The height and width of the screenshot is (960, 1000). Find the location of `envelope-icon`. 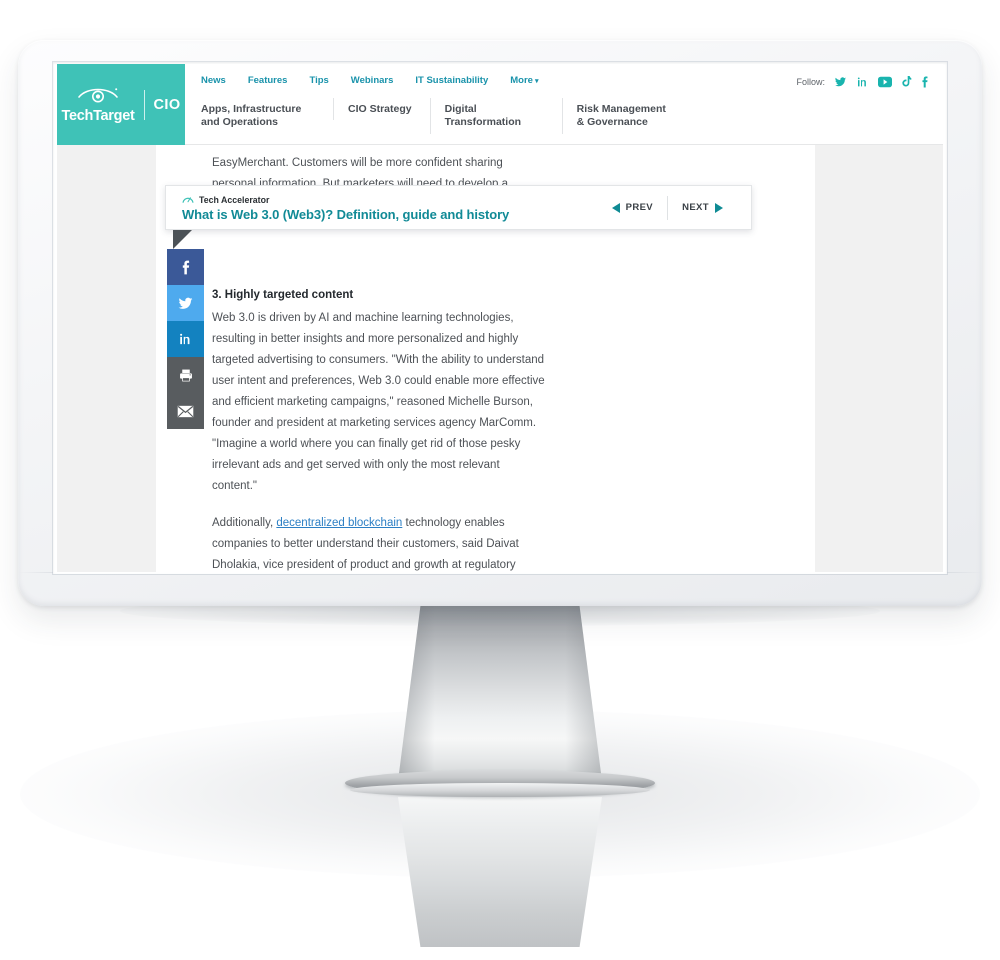

envelope-icon is located at coordinates (185, 411).